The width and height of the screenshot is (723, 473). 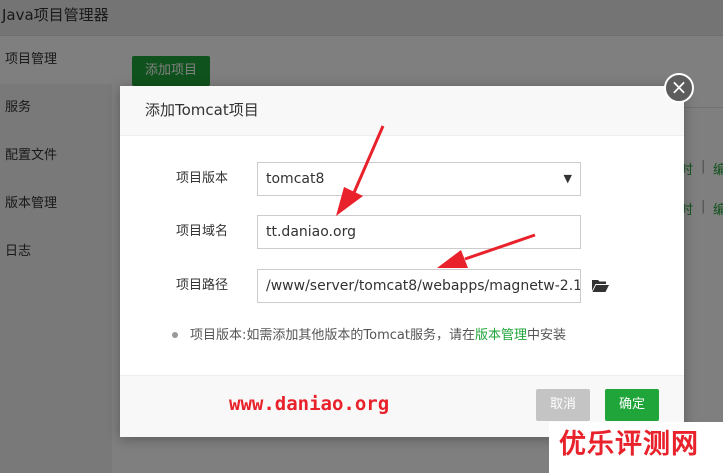 What do you see at coordinates (360, 170) in the screenshot?
I see `arrow-pointing-to-domain` at bounding box center [360, 170].